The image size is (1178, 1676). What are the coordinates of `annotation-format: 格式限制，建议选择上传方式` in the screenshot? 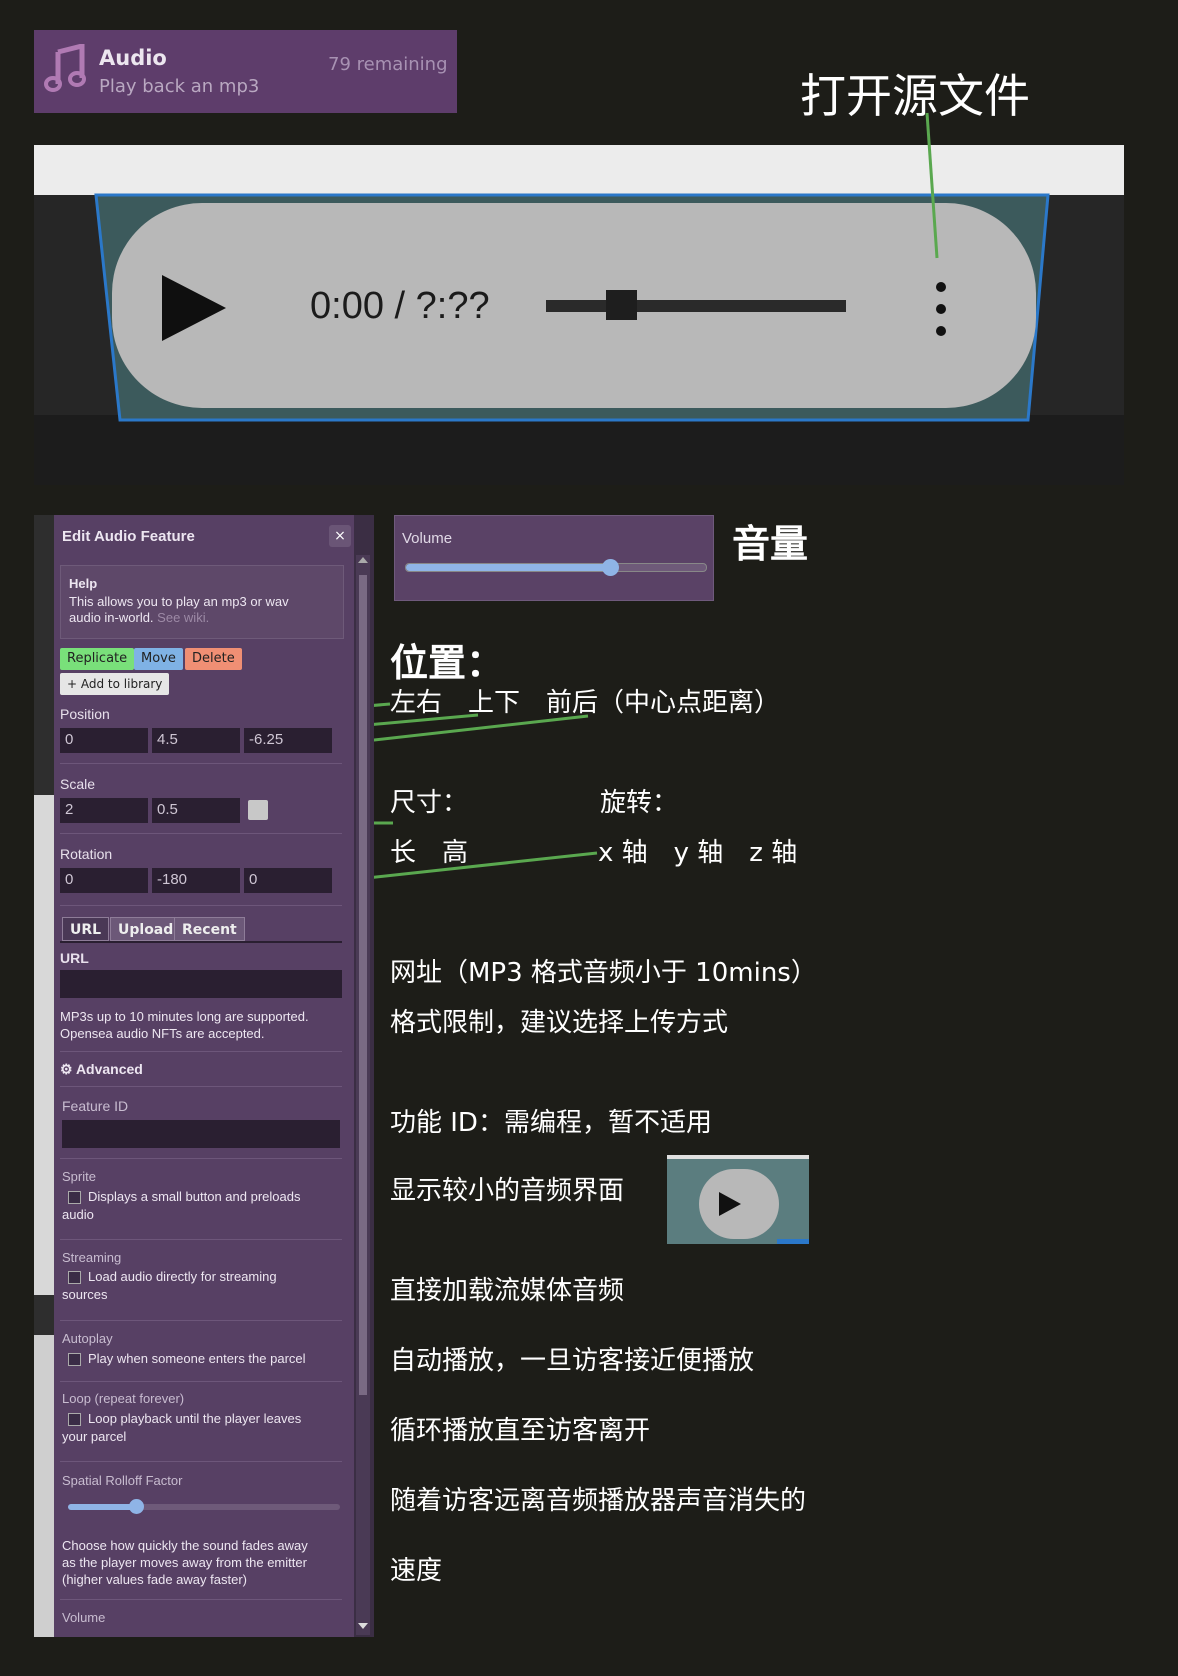 It's located at (559, 1023).